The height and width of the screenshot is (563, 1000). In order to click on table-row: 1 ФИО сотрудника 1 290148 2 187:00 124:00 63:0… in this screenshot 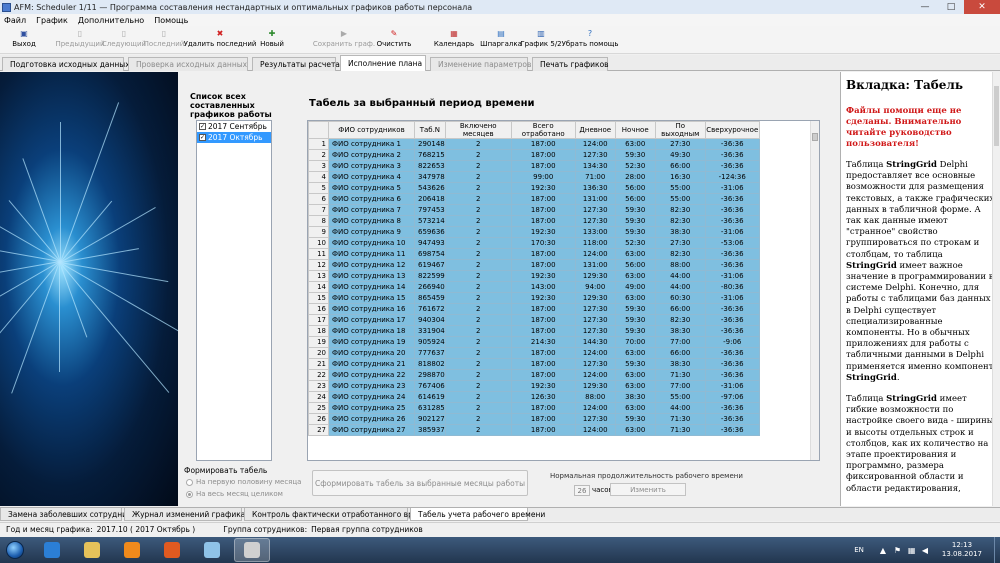, I will do `click(534, 144)`.